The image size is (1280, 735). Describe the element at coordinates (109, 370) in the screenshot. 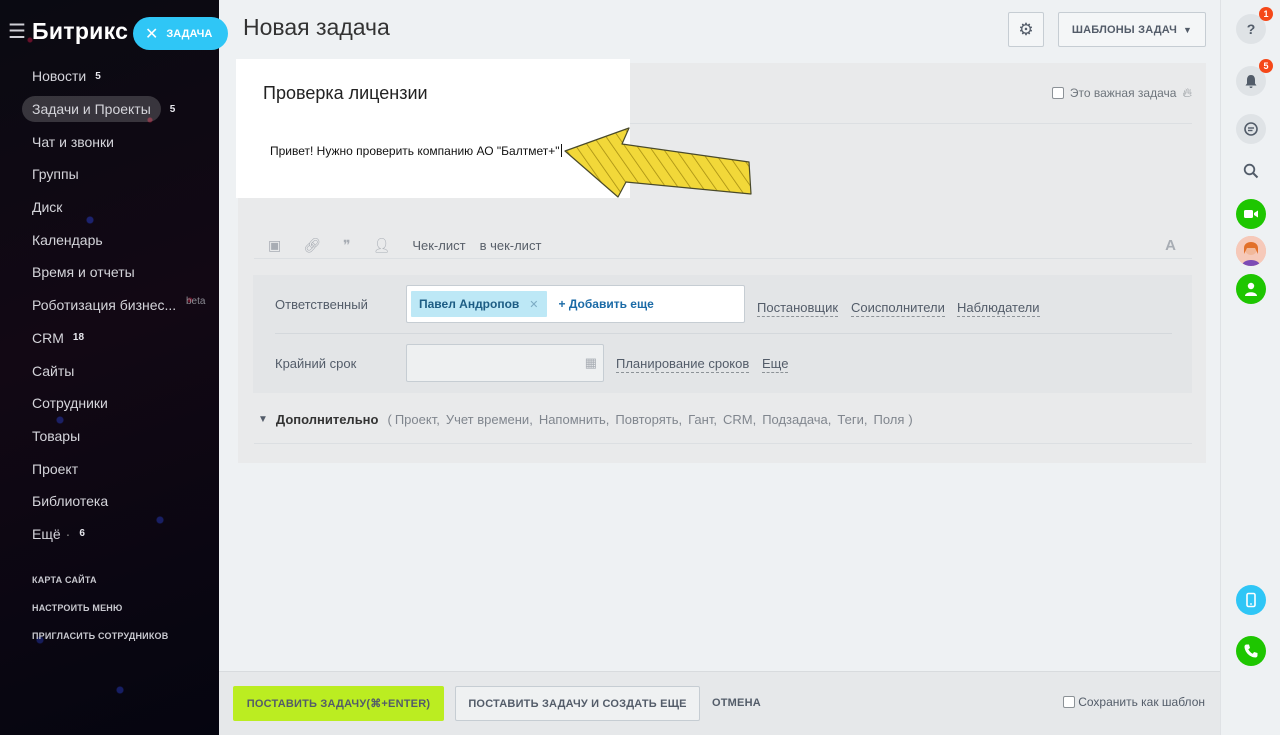

I see `sidebar-item-sites: Сайты` at that location.